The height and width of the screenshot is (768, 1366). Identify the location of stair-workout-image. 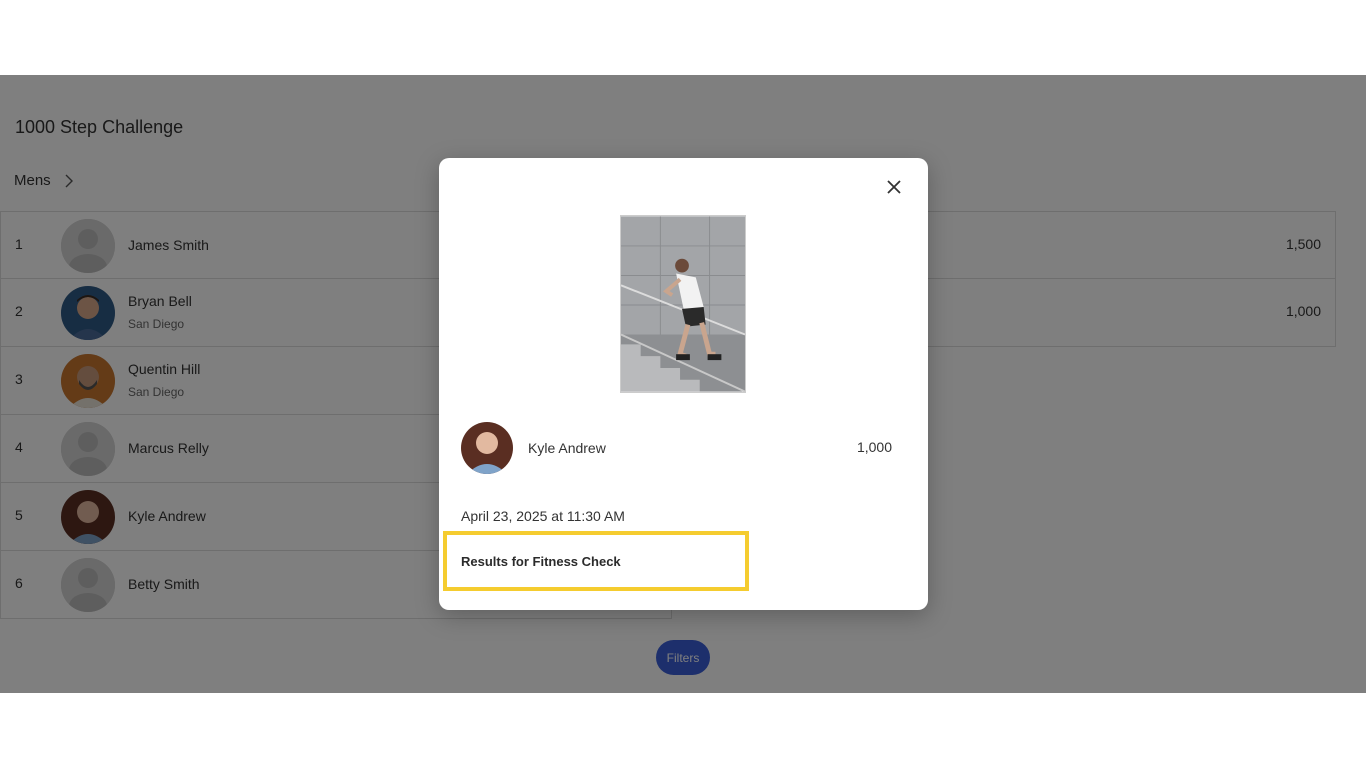
(683, 304).